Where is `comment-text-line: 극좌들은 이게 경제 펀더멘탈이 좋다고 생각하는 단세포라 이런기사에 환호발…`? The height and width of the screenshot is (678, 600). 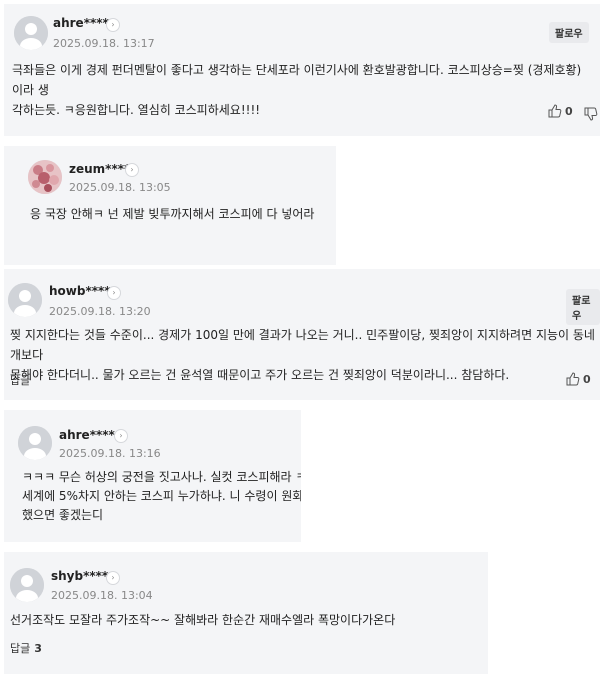
comment-text-line: 극좌들은 이게 경제 펀더멘탈이 좋다고 생각하는 단세포라 이런기사에 환호발… is located at coordinates (297, 80).